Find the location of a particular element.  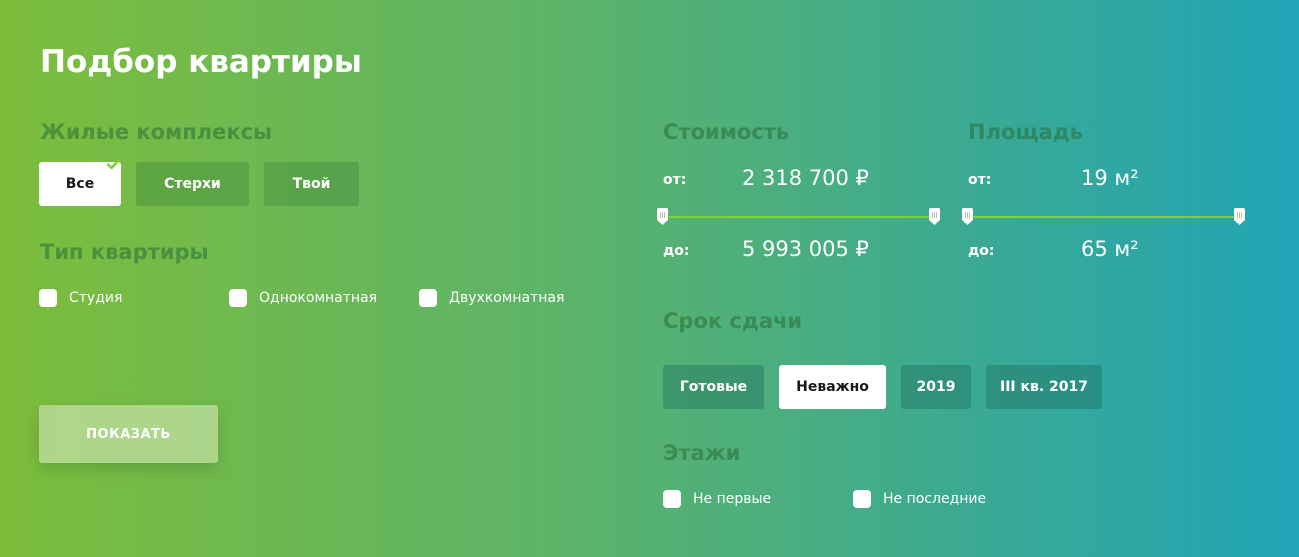

checkbox-not-last: Не последние is located at coordinates (919, 499).